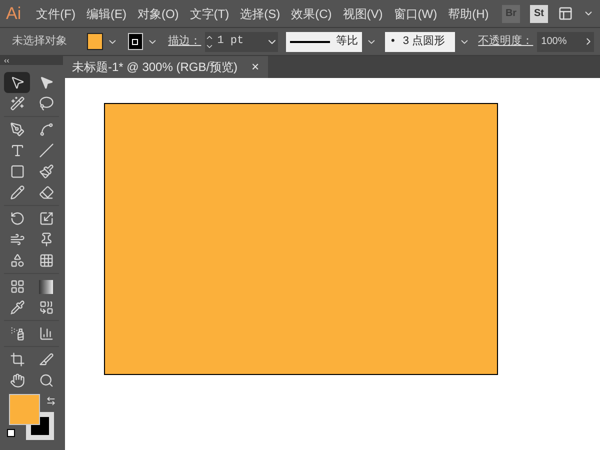  Describe the element at coordinates (46, 380) in the screenshot. I see `search-icon` at that location.